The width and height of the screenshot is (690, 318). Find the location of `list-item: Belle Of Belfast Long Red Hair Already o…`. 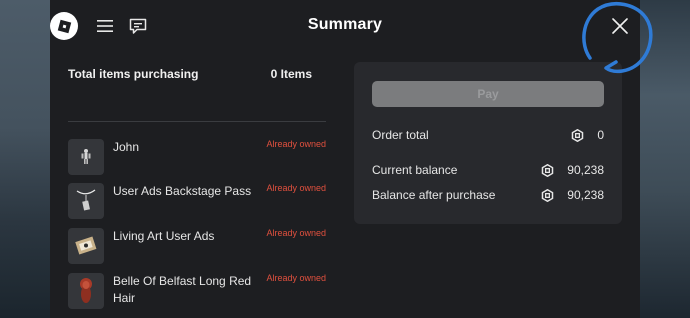

list-item: Belle Of Belfast Long Red Hair Already o… is located at coordinates (197, 292).